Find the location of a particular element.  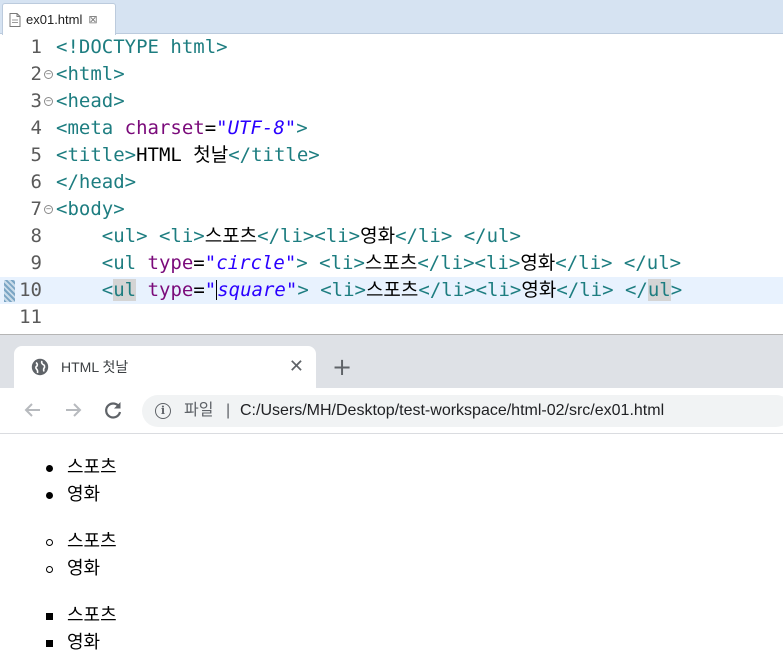

scheme-label: 파일 is located at coordinates (199, 410).